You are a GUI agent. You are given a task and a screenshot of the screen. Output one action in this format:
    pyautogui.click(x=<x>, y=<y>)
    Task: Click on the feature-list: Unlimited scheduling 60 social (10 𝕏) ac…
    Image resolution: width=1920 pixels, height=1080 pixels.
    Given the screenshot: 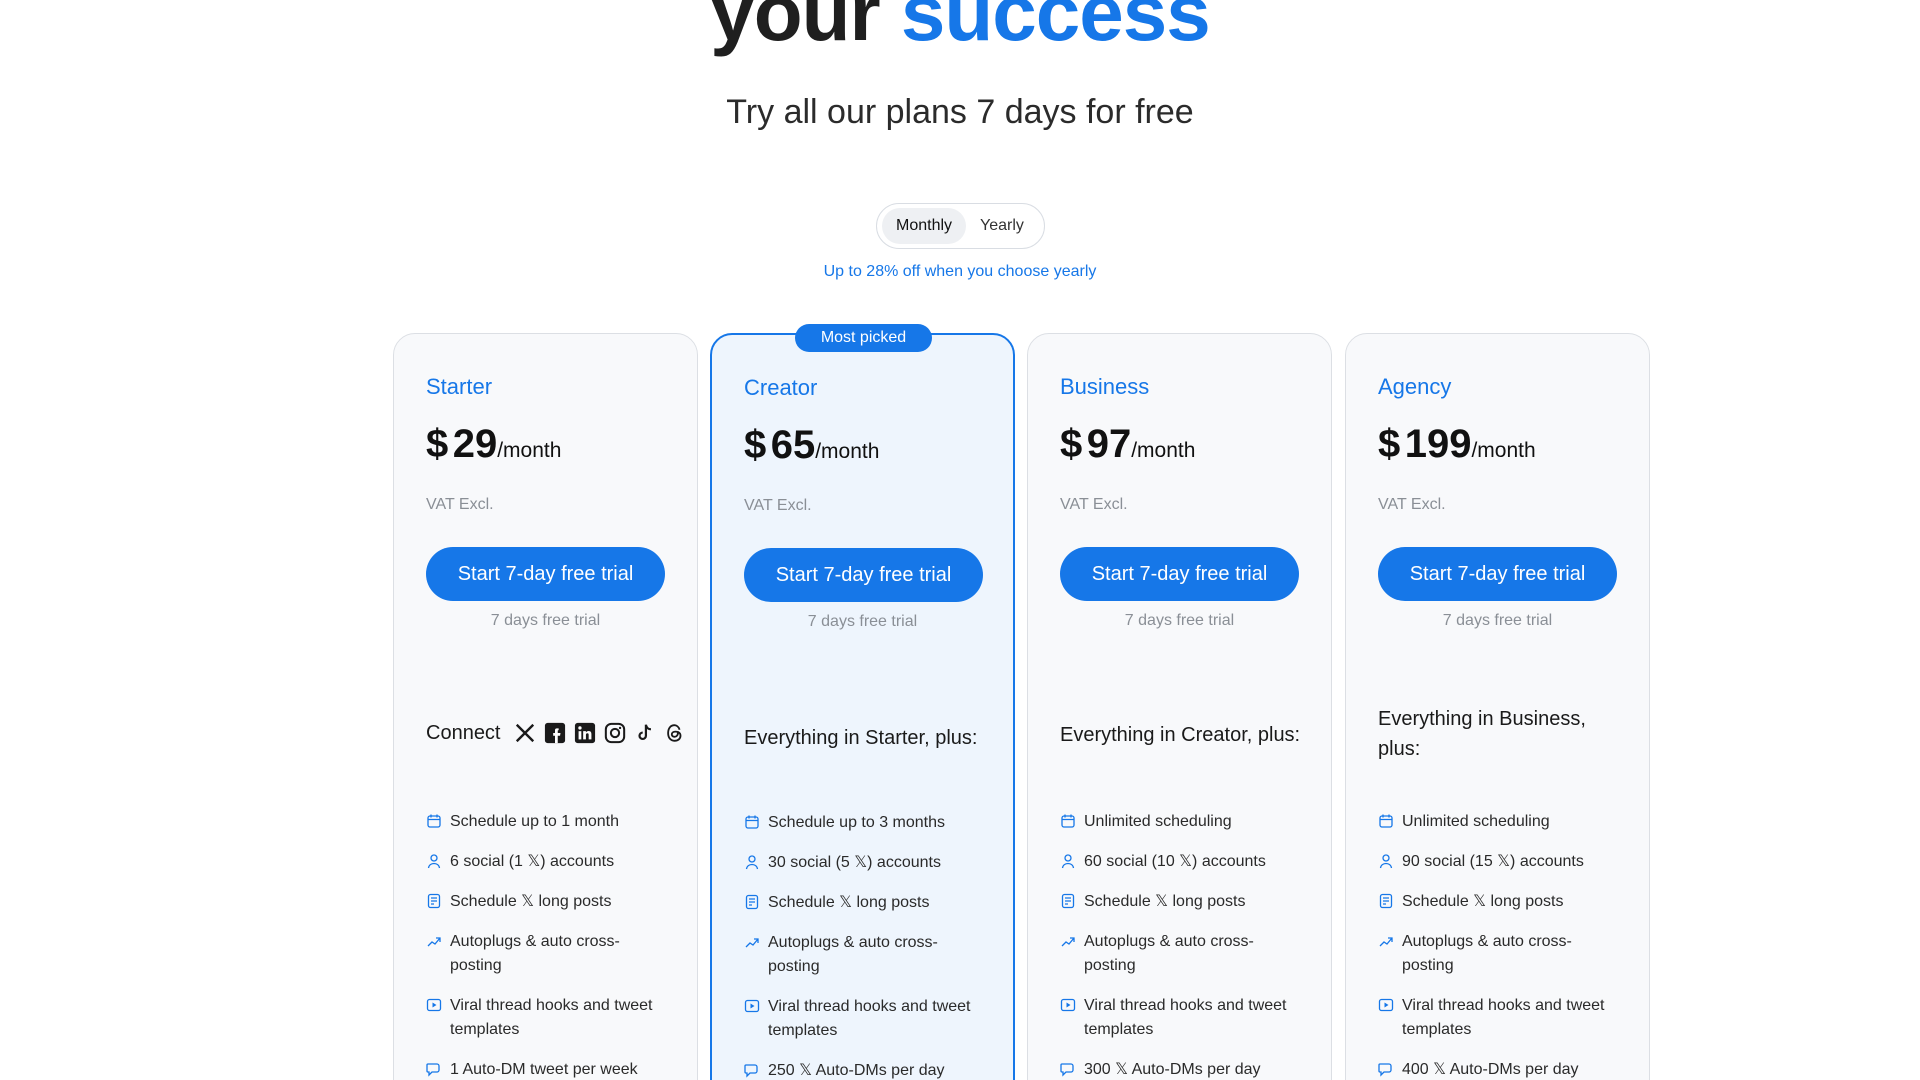 What is the action you would take?
    pyautogui.click(x=1182, y=945)
    